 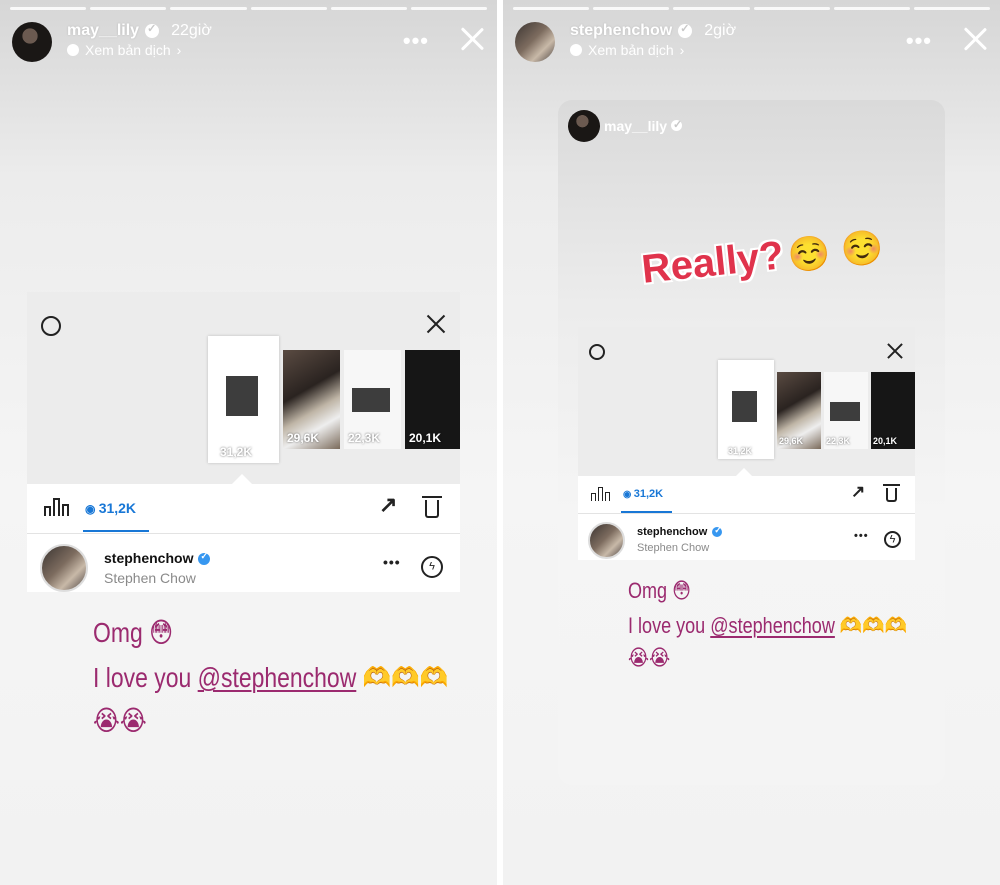 What do you see at coordinates (249, 42) in the screenshot?
I see `story-header: may__lily 22giờ Xem bản dịch › •••` at bounding box center [249, 42].